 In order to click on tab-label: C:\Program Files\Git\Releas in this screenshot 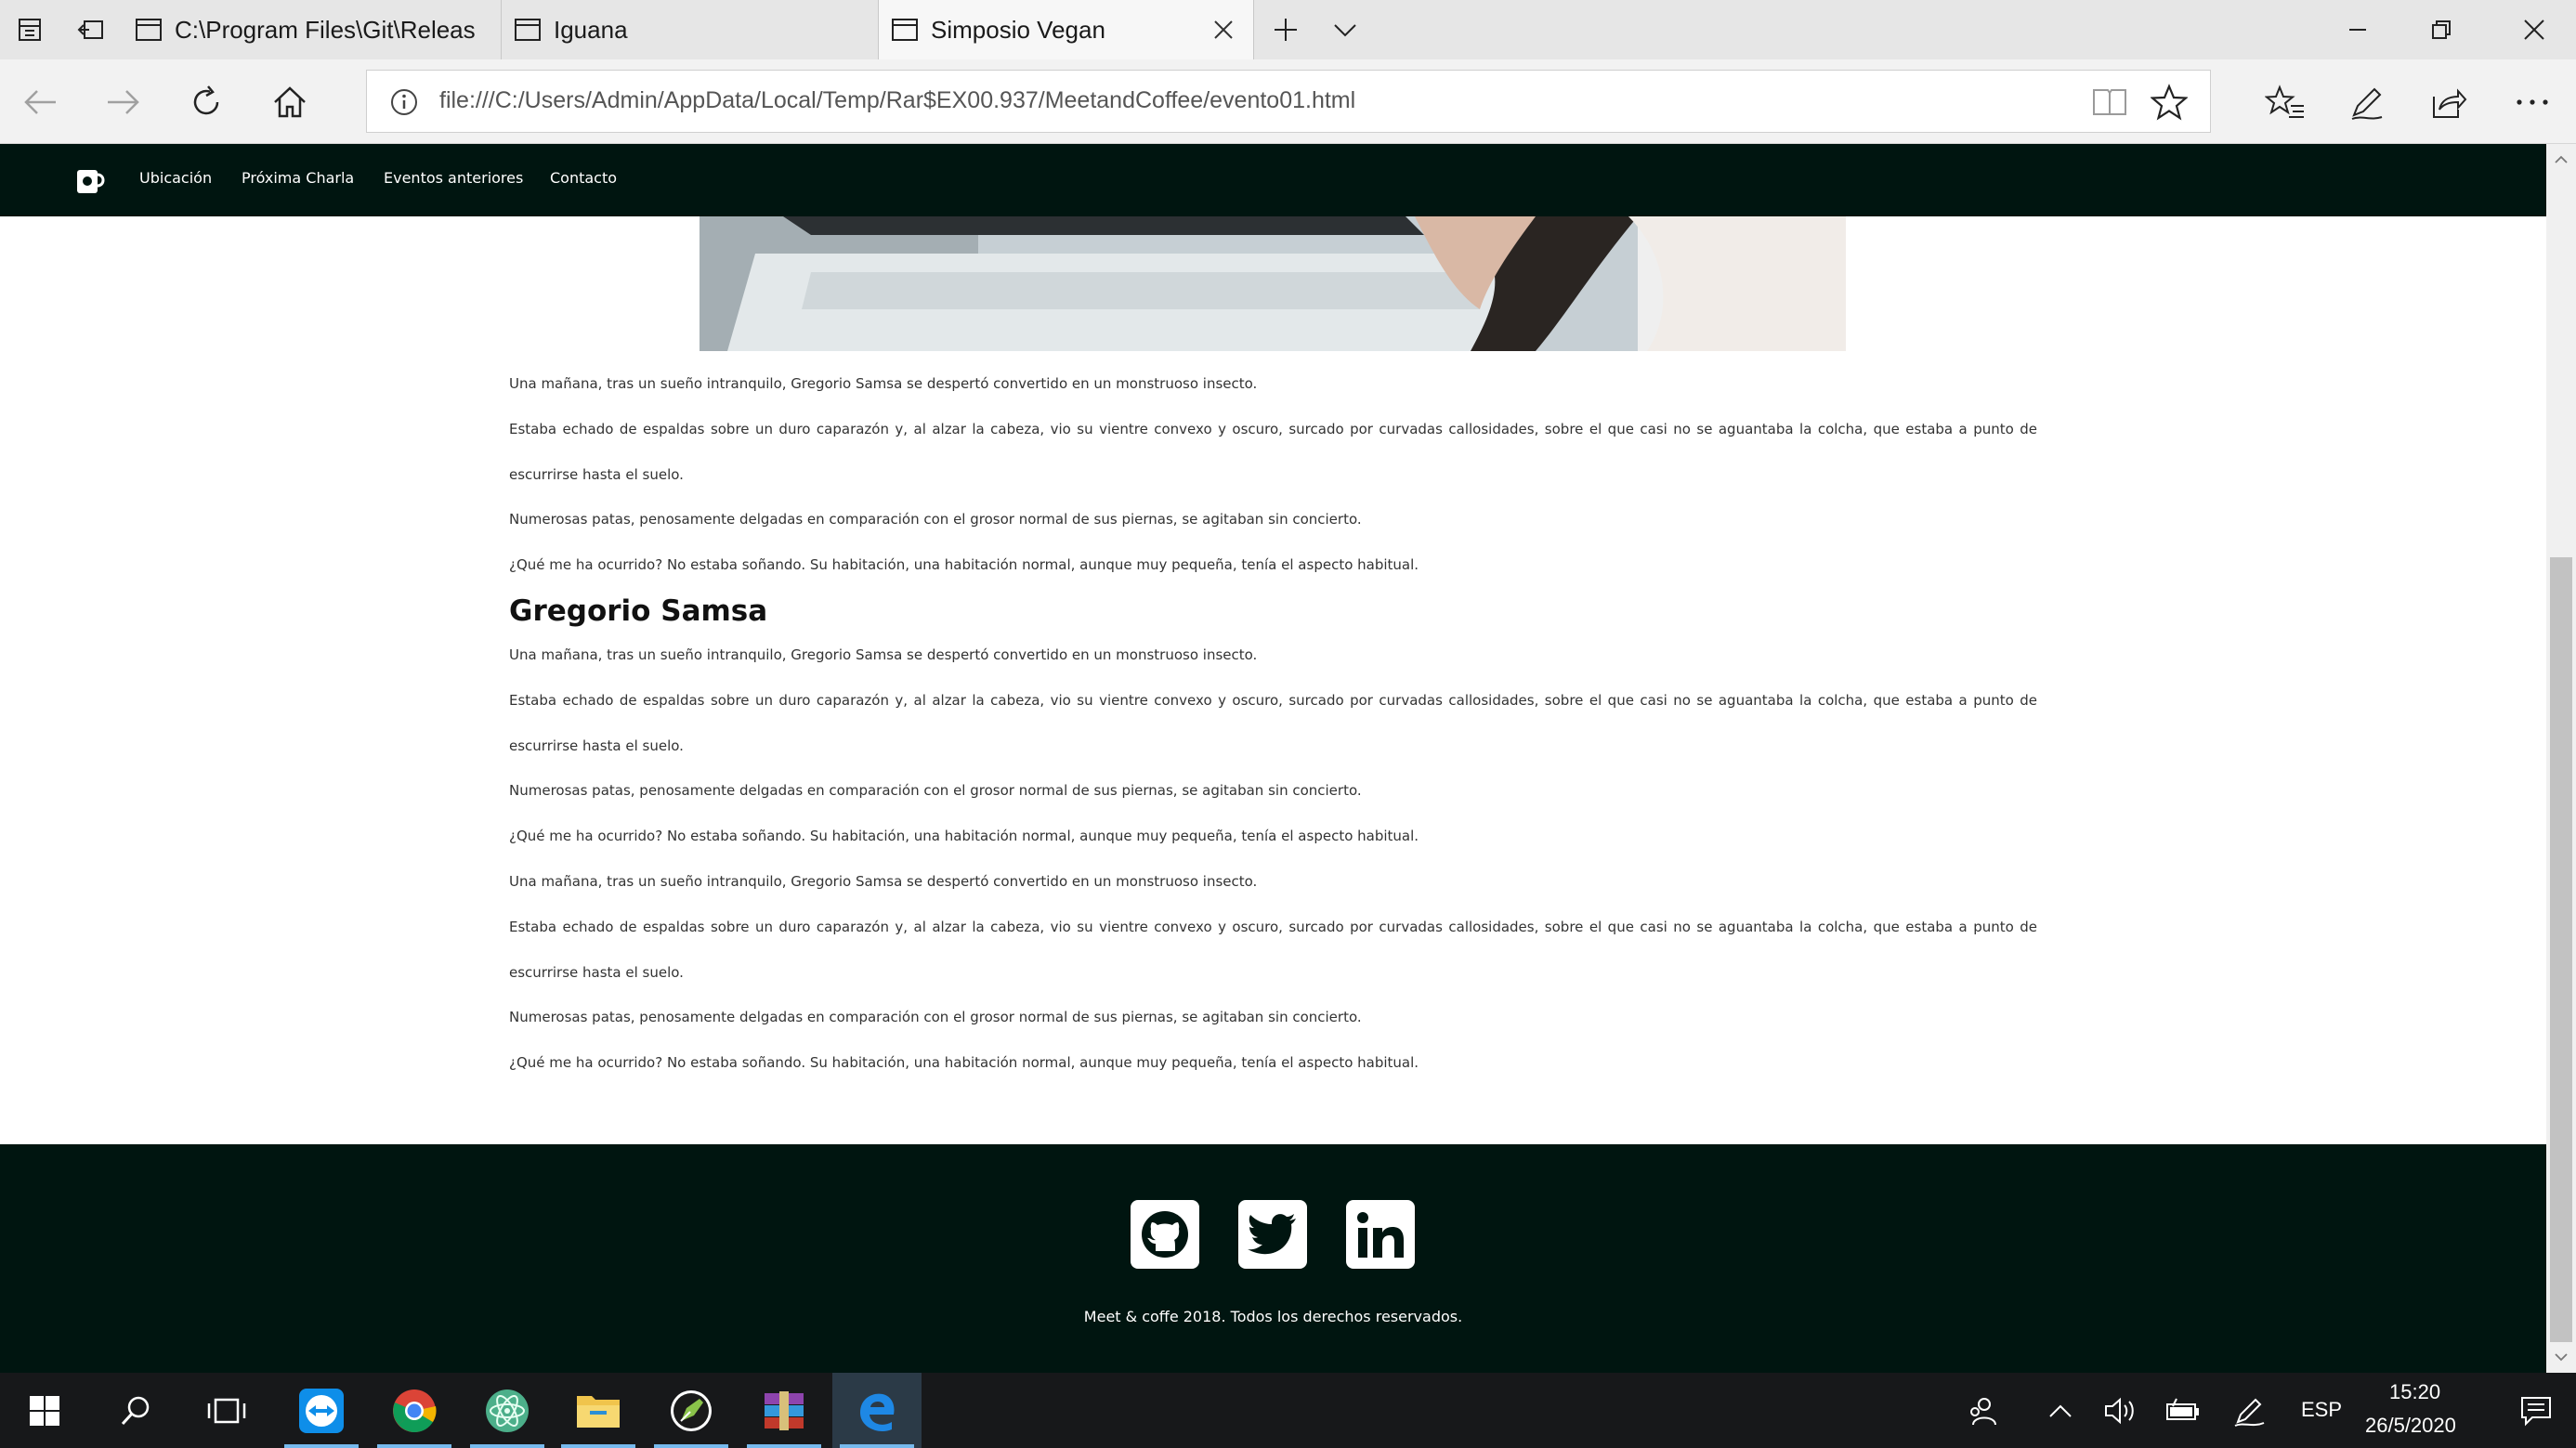, I will do `click(325, 30)`.